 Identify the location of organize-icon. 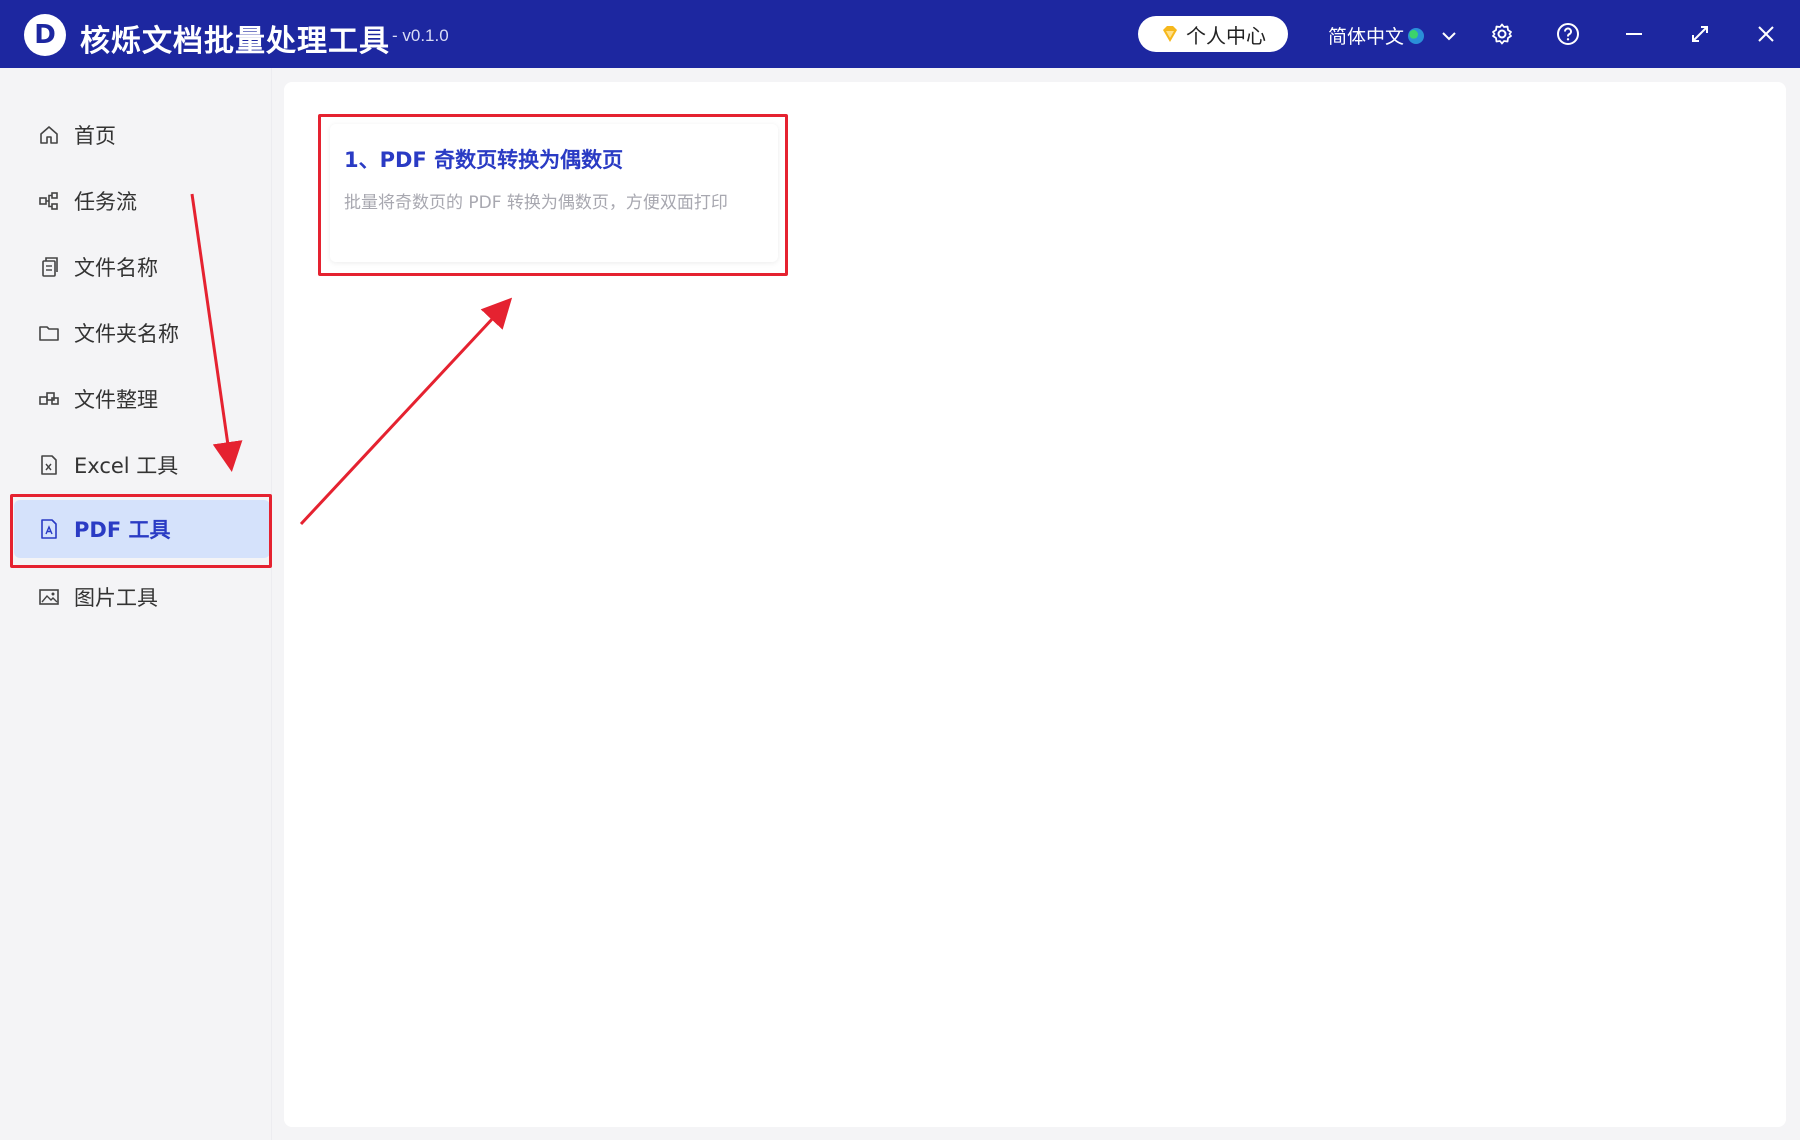
(49, 399).